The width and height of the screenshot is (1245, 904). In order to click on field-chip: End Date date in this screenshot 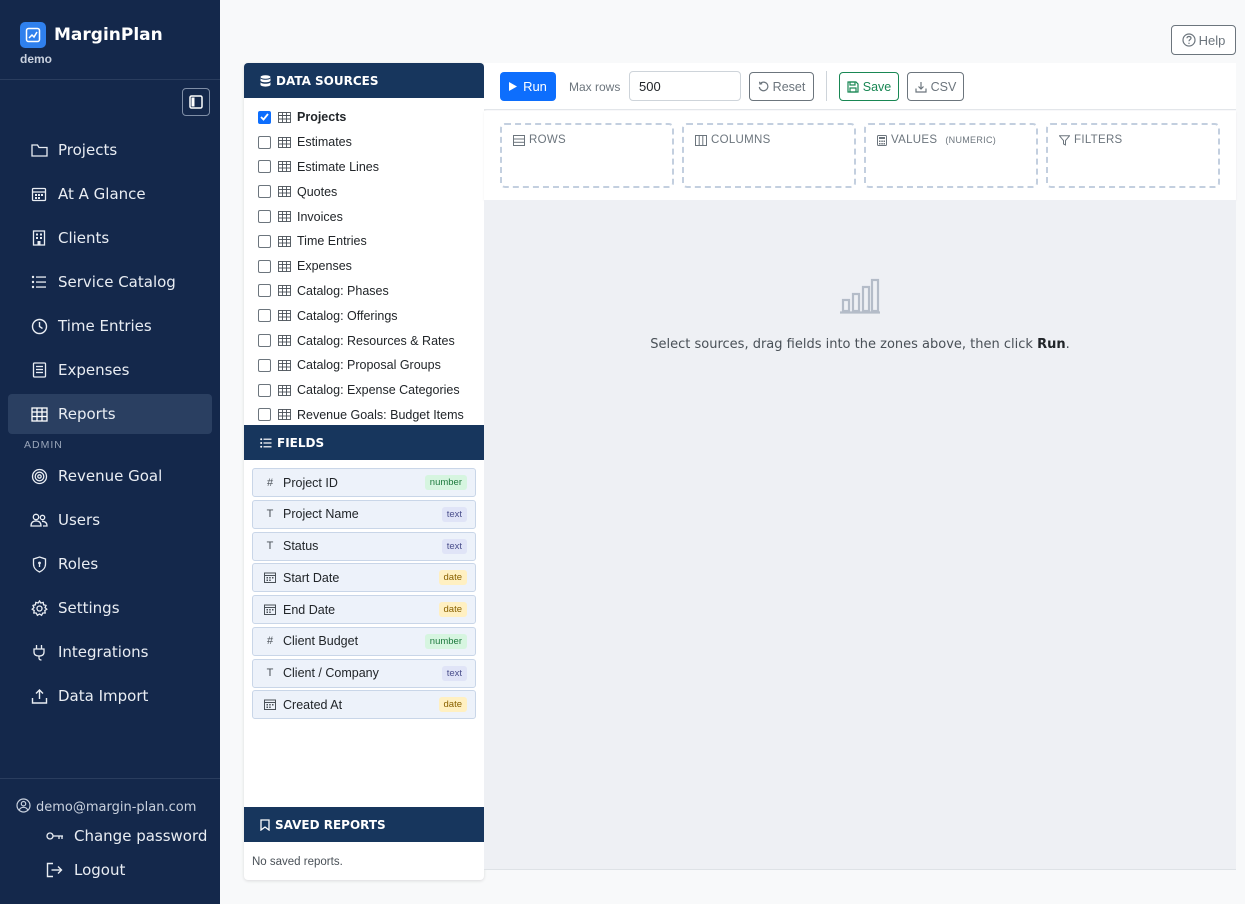, I will do `click(364, 609)`.